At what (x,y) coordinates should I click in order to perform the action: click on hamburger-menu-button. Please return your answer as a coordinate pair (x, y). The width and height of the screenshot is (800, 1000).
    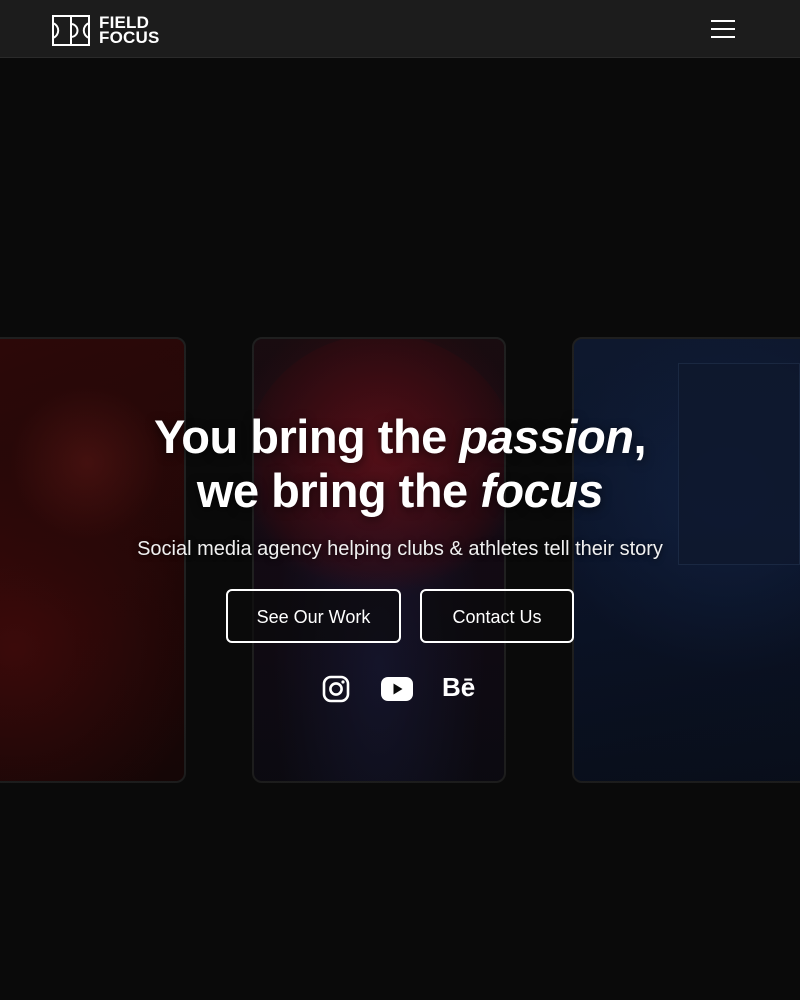
    Looking at the image, I should click on (723, 29).